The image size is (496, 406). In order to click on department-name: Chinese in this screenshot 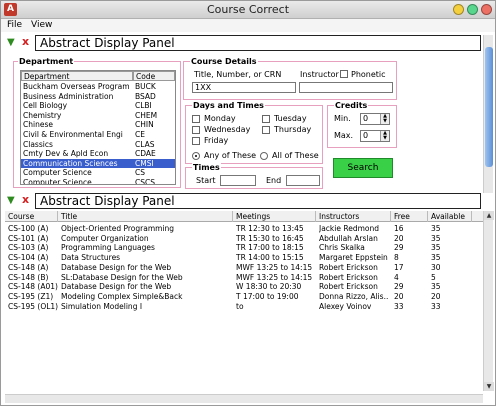, I will do `click(38, 125)`.